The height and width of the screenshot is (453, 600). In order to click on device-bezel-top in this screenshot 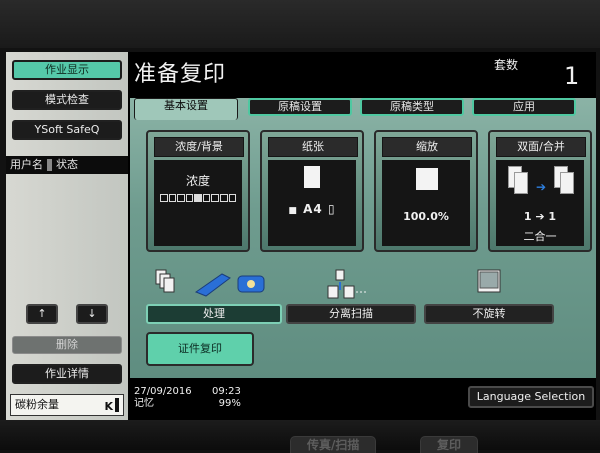, I will do `click(300, 24)`.